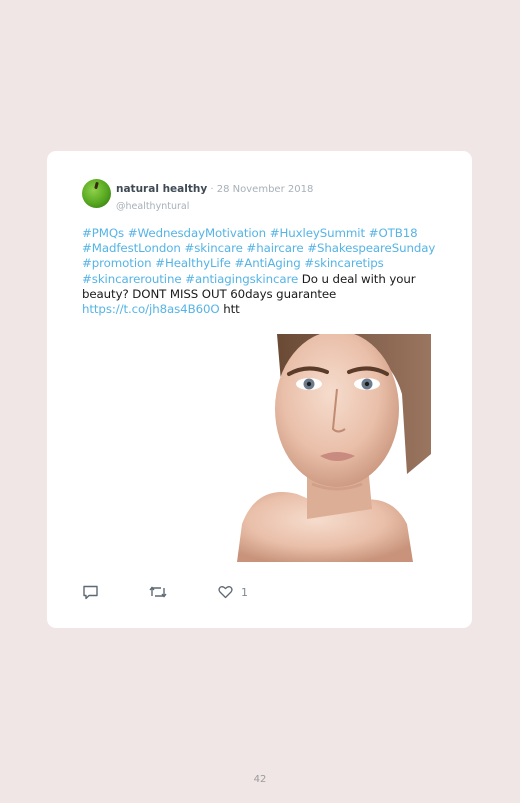  I want to click on tweet-actions: 1, so click(182, 592).